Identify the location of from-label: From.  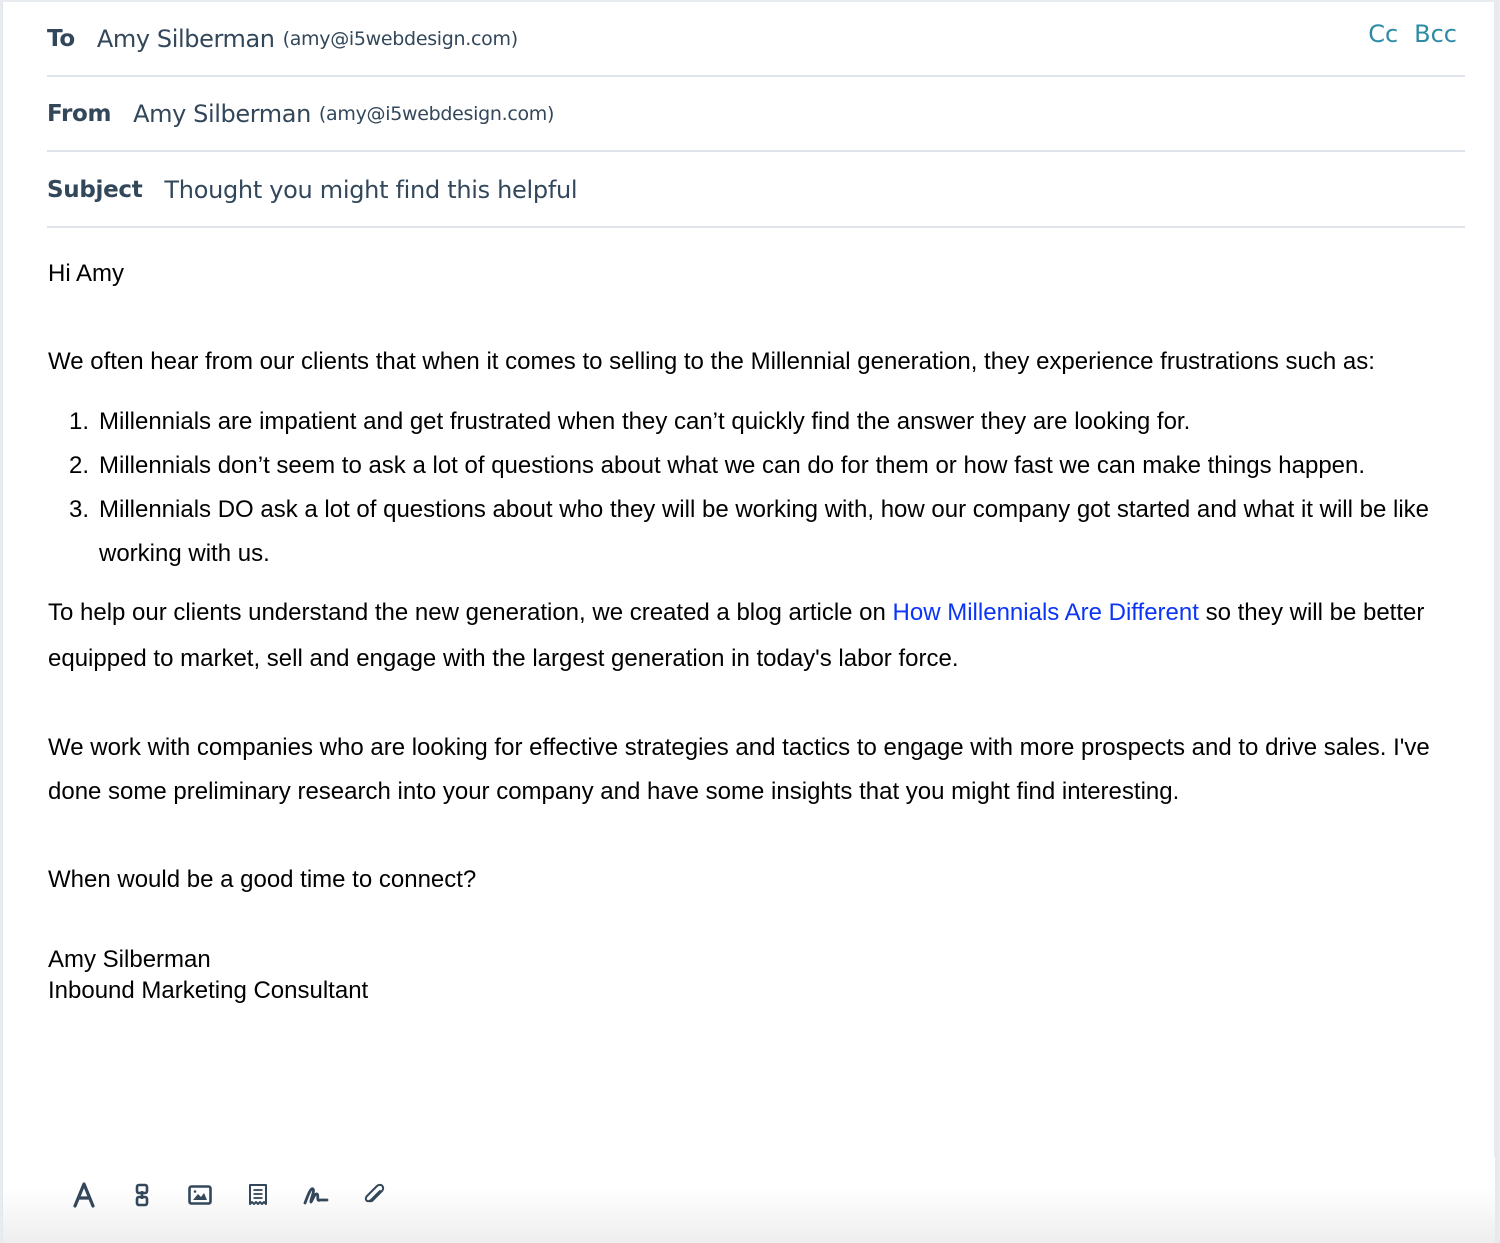
(79, 113).